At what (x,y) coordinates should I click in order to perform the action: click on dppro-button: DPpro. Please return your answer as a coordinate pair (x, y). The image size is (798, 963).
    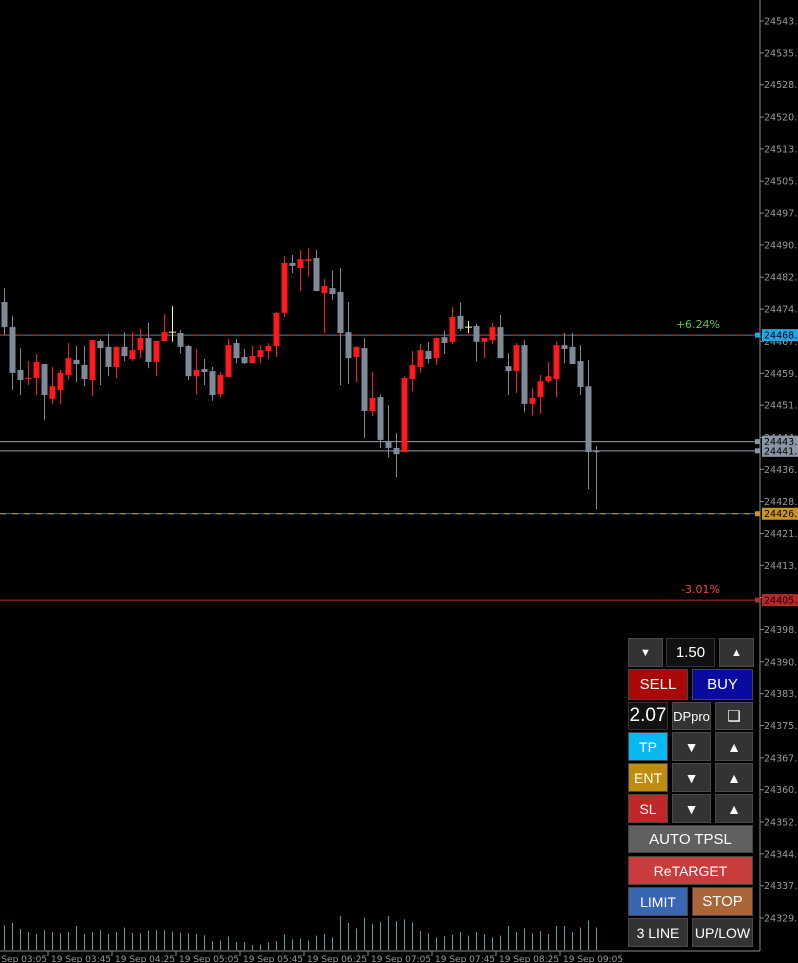
    Looking at the image, I should click on (691, 716).